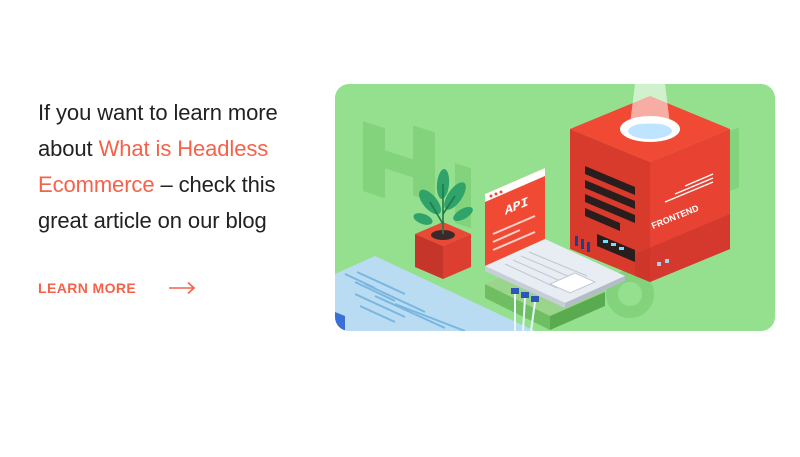 The width and height of the screenshot is (800, 457). I want to click on learn-more-button: LEARN MORE, so click(117, 288).